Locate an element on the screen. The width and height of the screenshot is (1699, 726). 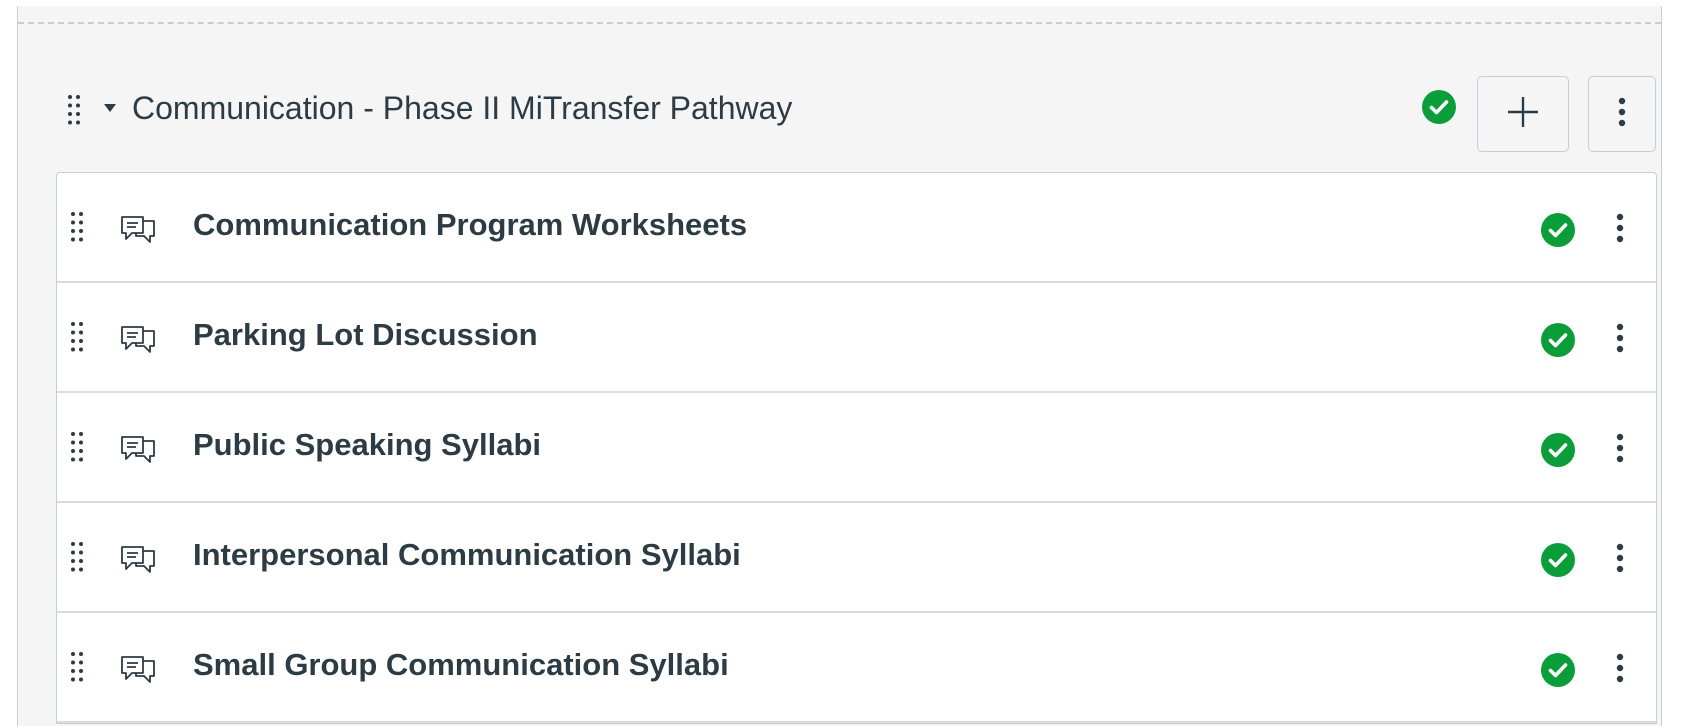
module-item: Public Speaking Syllabi is located at coordinates (856, 448).